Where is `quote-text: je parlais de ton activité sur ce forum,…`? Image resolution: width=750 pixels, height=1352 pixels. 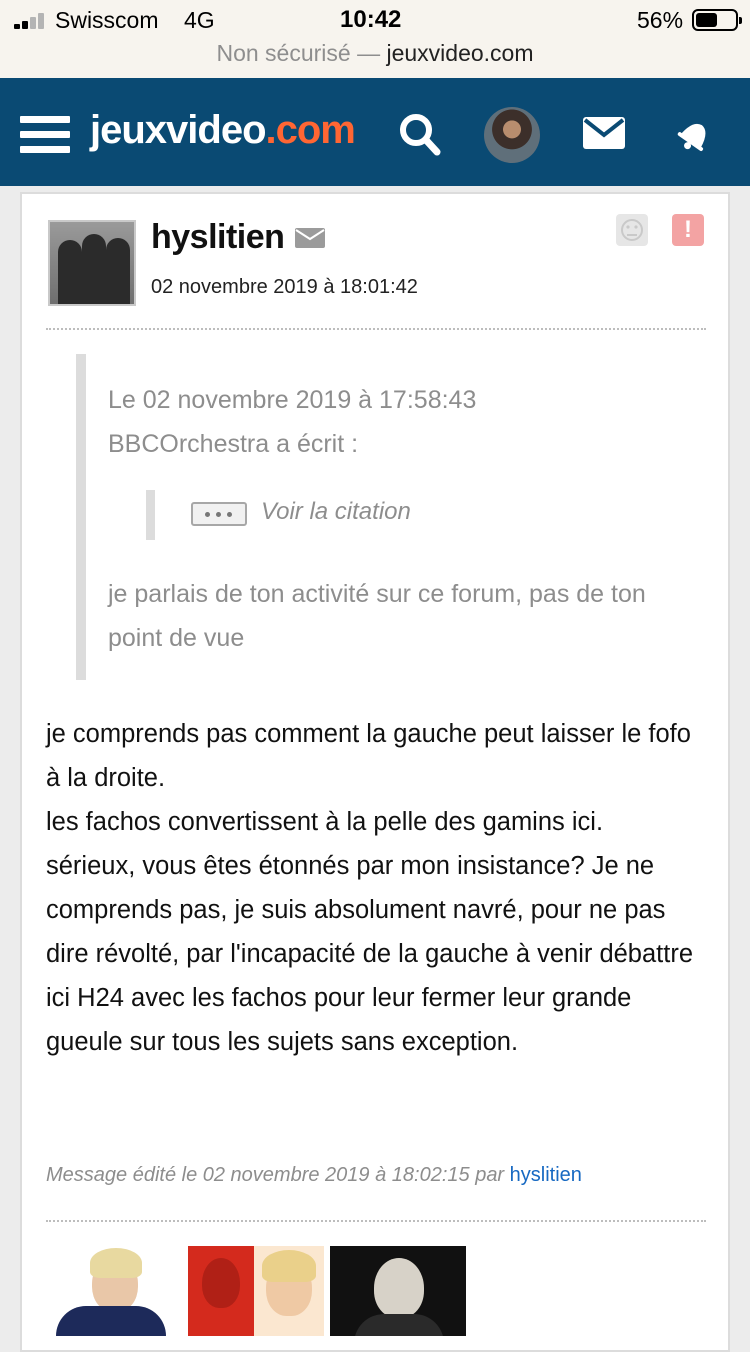
quote-text: je parlais de ton activité sur ce forum,… is located at coordinates (377, 616).